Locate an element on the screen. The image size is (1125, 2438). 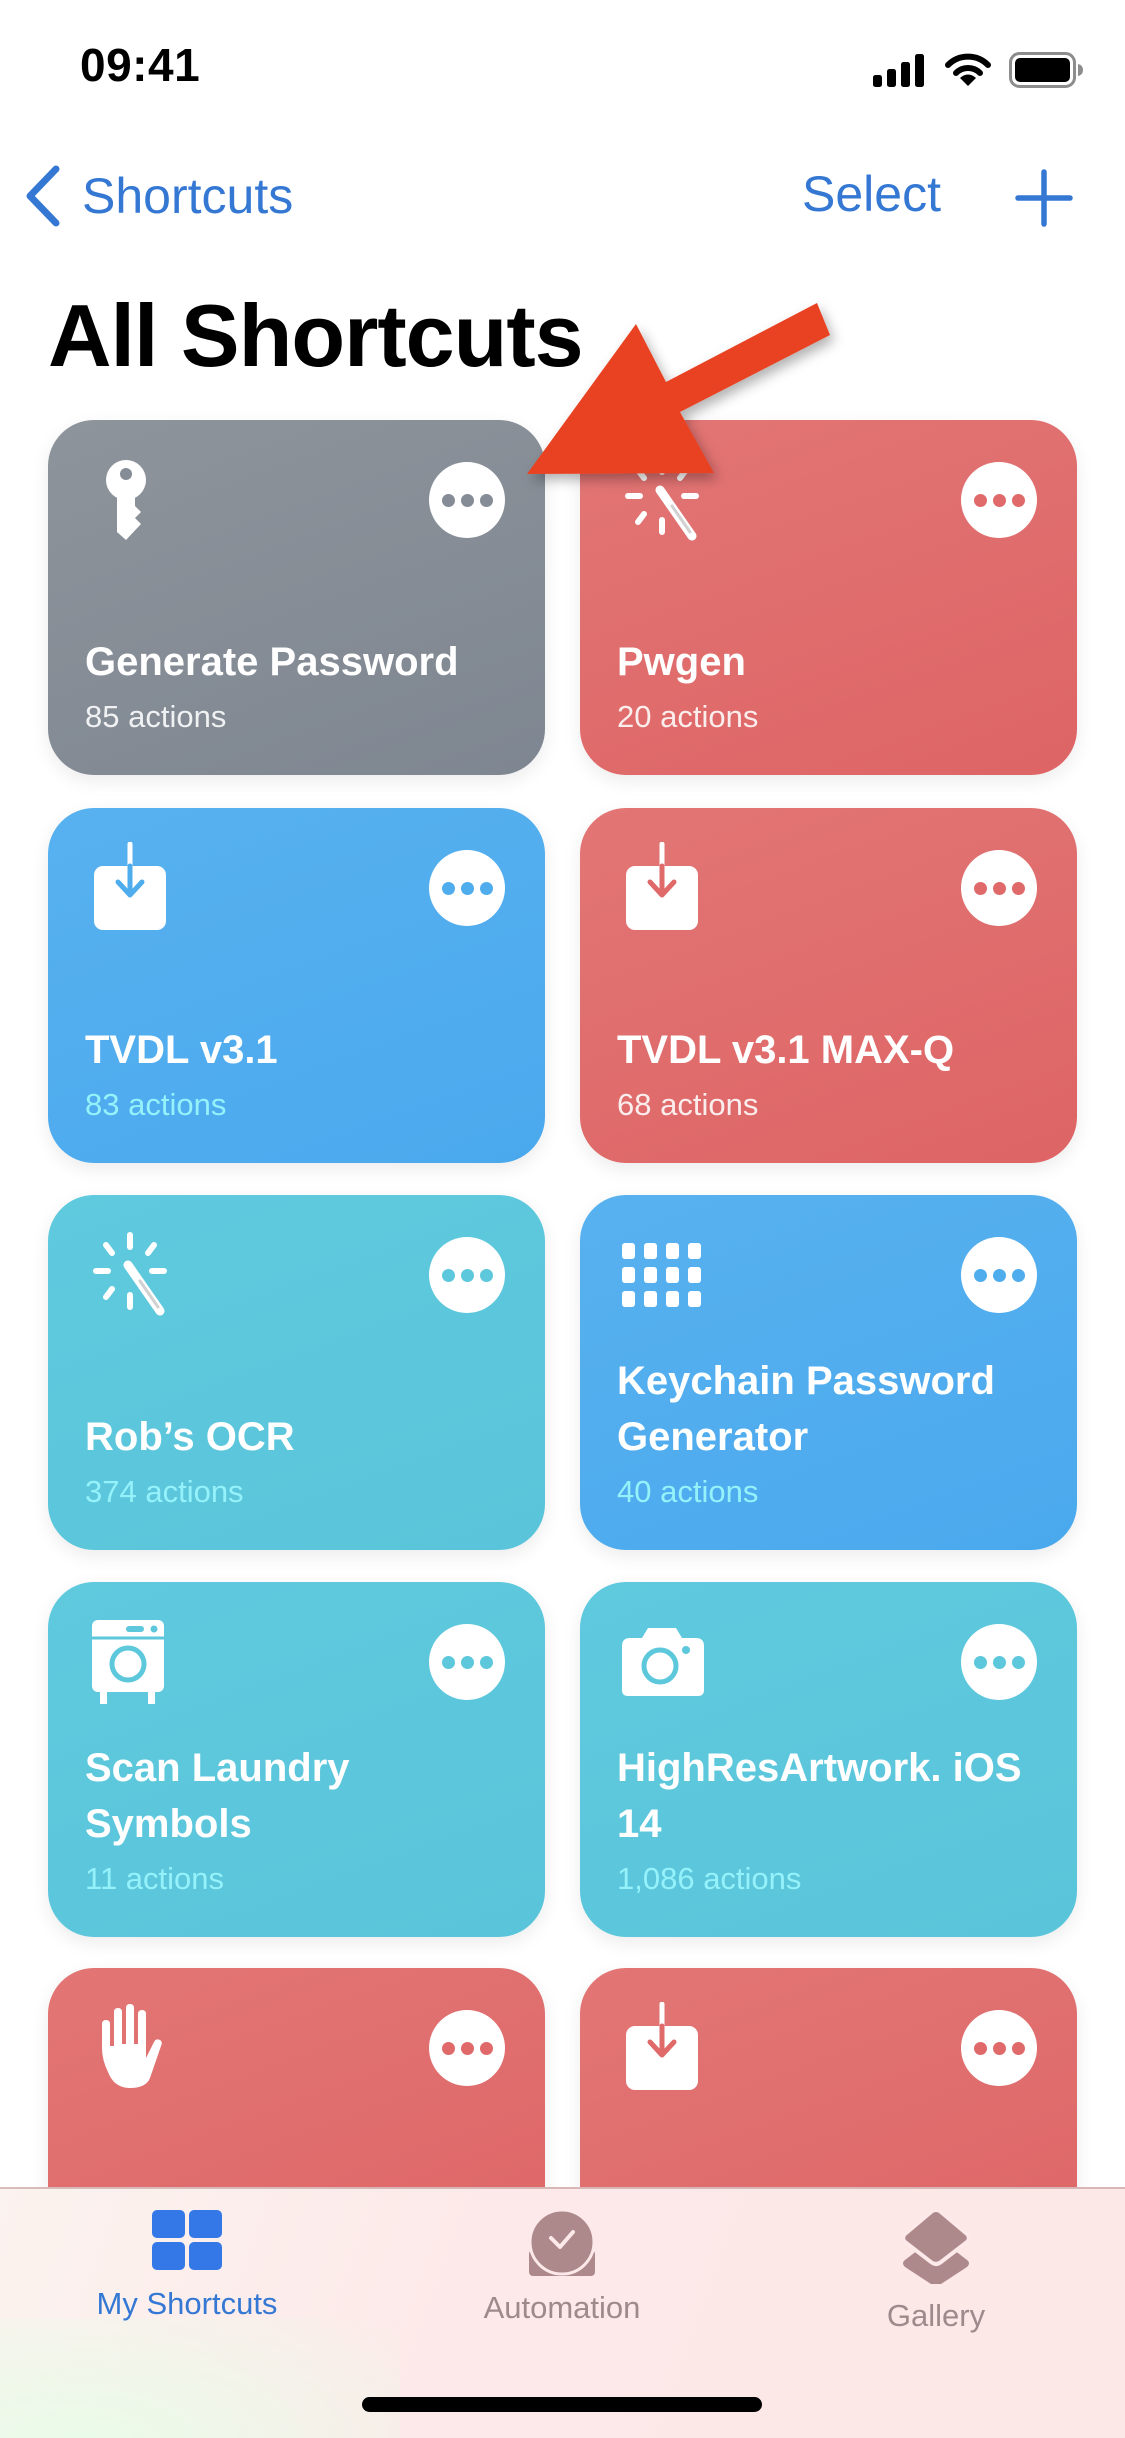
shortcut-title: Scan Laundry Symbols is located at coordinates (217, 1796).